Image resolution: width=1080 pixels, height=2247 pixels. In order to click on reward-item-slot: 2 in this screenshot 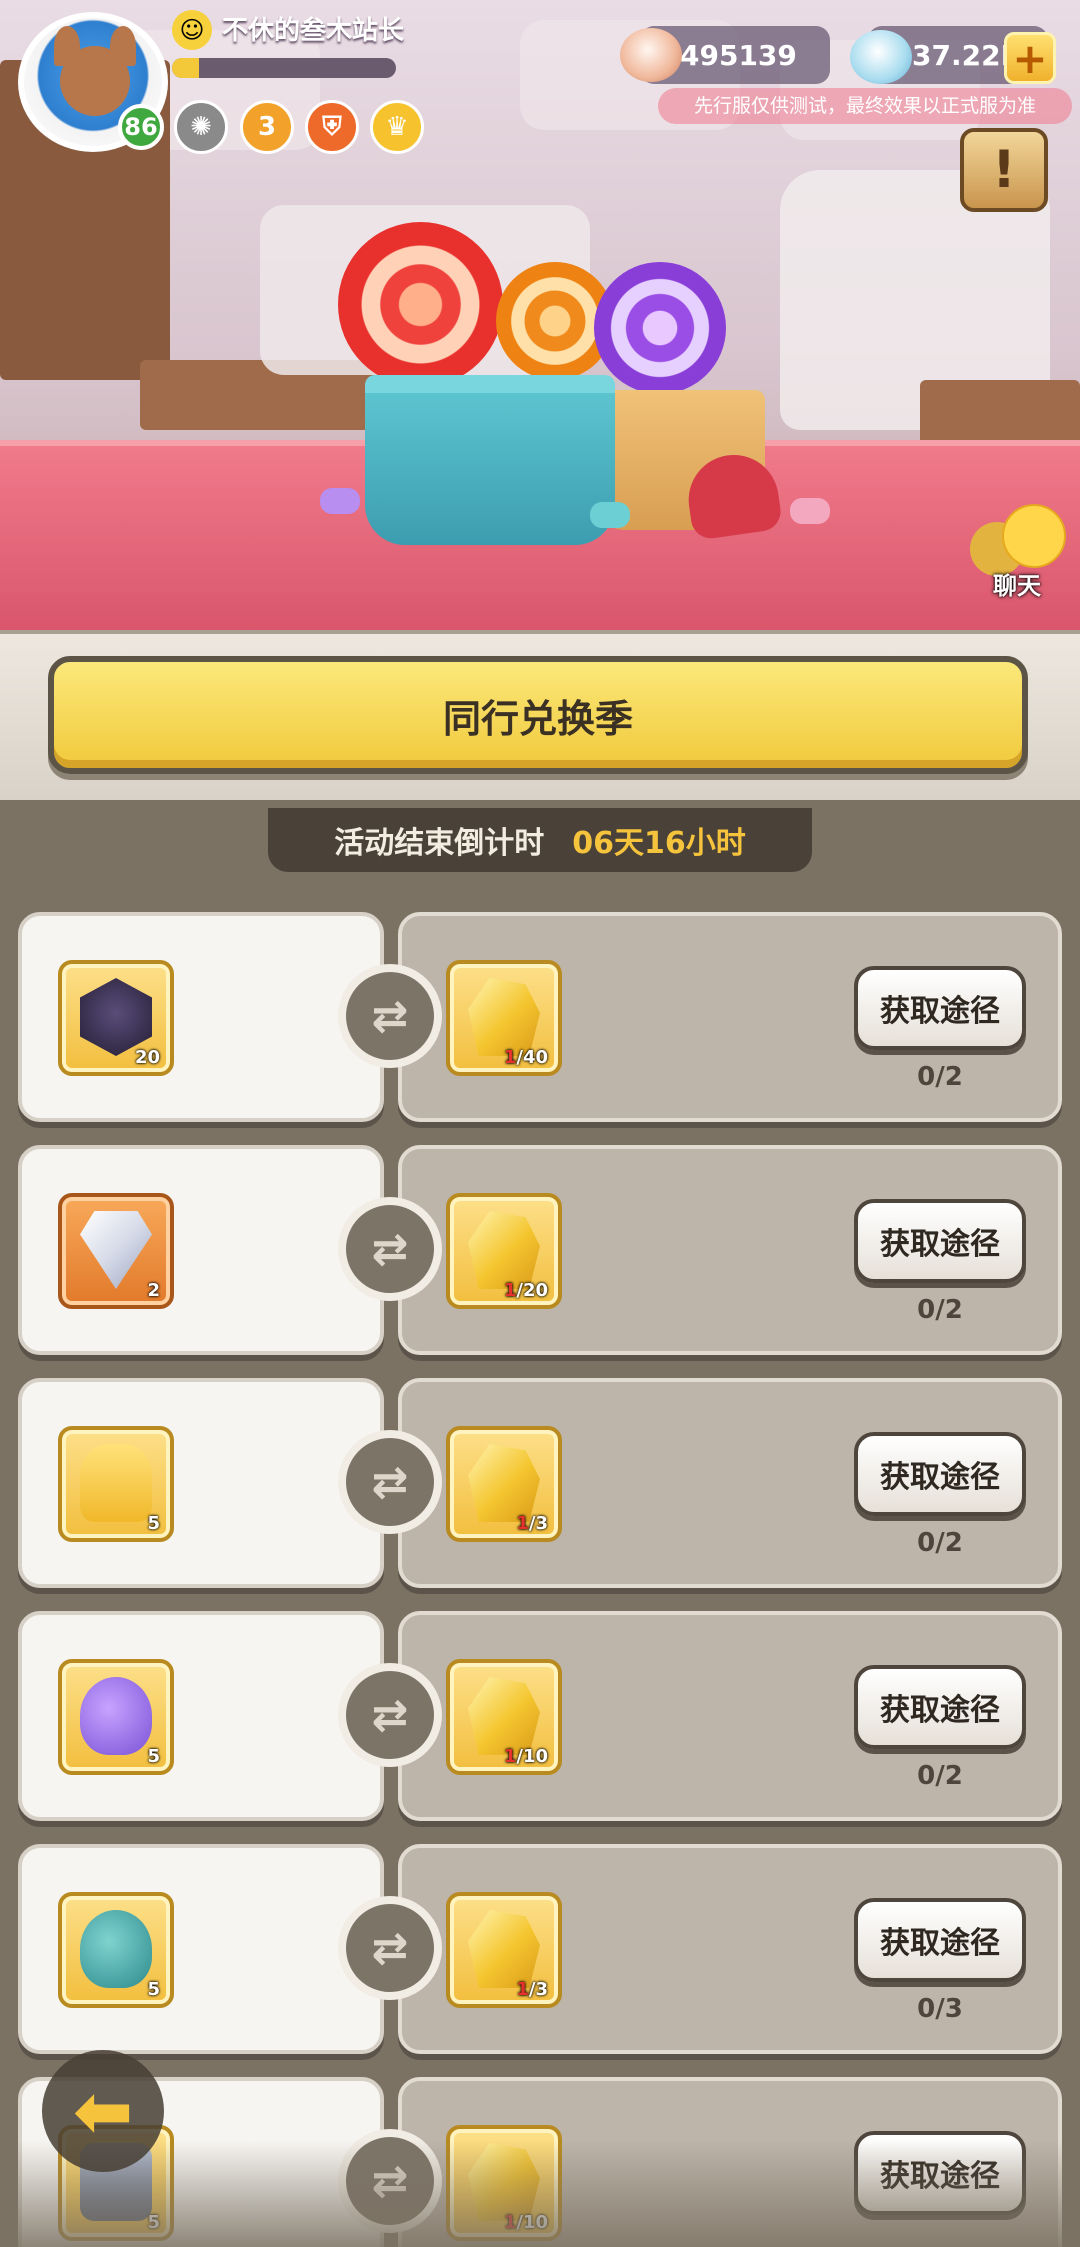, I will do `click(116, 1251)`.